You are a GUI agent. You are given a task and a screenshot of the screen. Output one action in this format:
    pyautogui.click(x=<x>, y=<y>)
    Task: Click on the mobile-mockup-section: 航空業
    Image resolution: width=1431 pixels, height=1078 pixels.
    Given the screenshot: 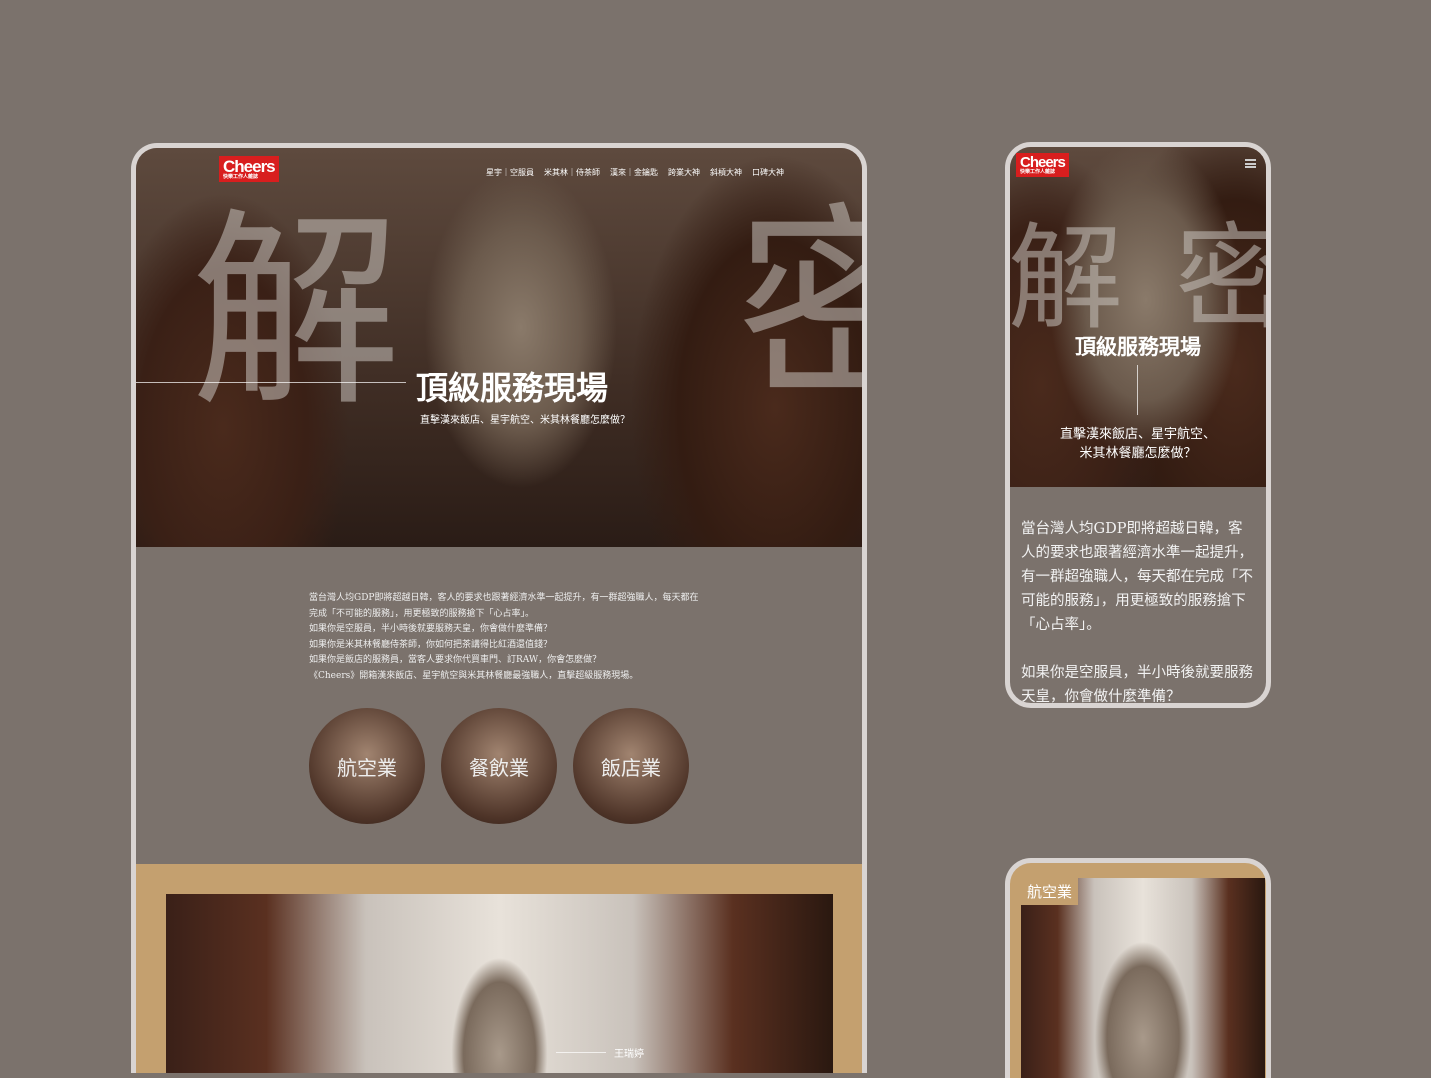 What is the action you would take?
    pyautogui.click(x=1138, y=968)
    